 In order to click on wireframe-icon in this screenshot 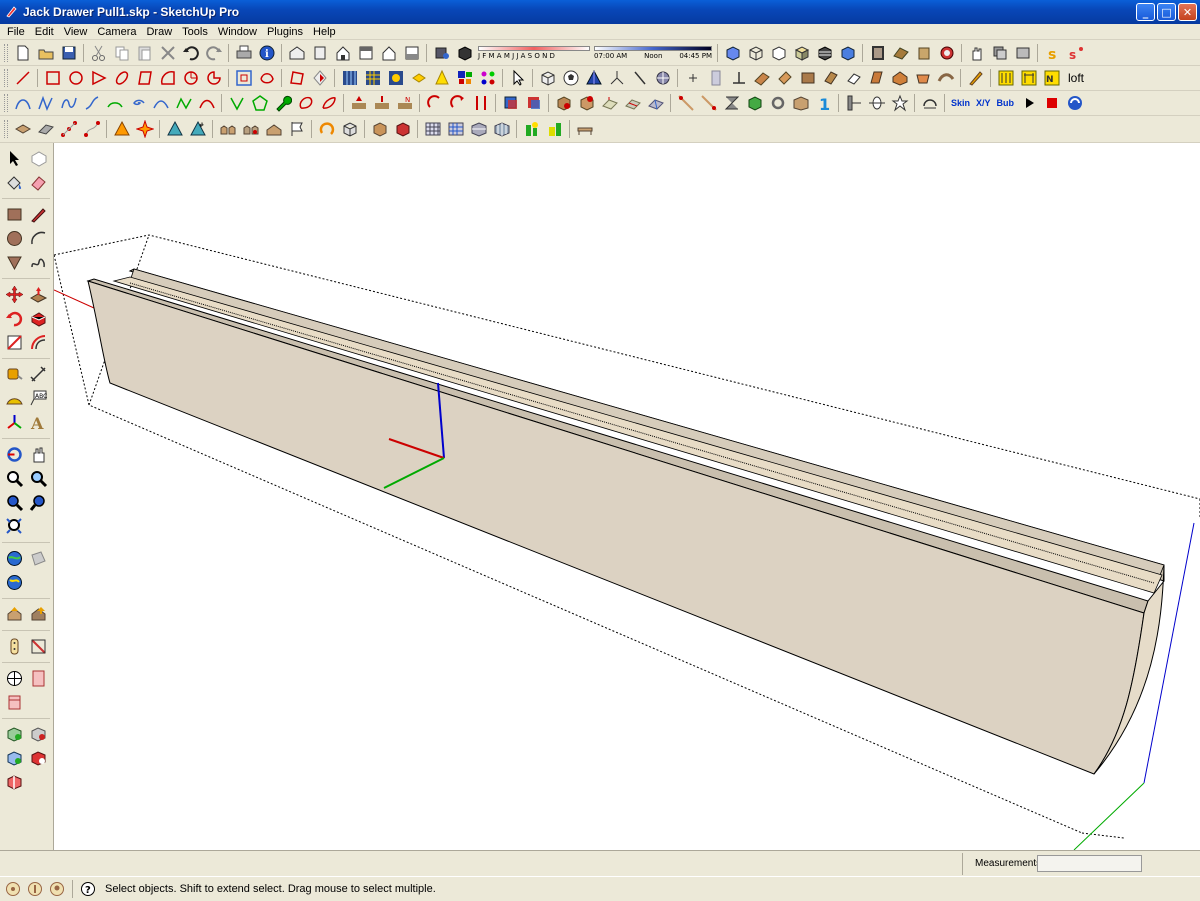, I will do `click(755, 53)`.